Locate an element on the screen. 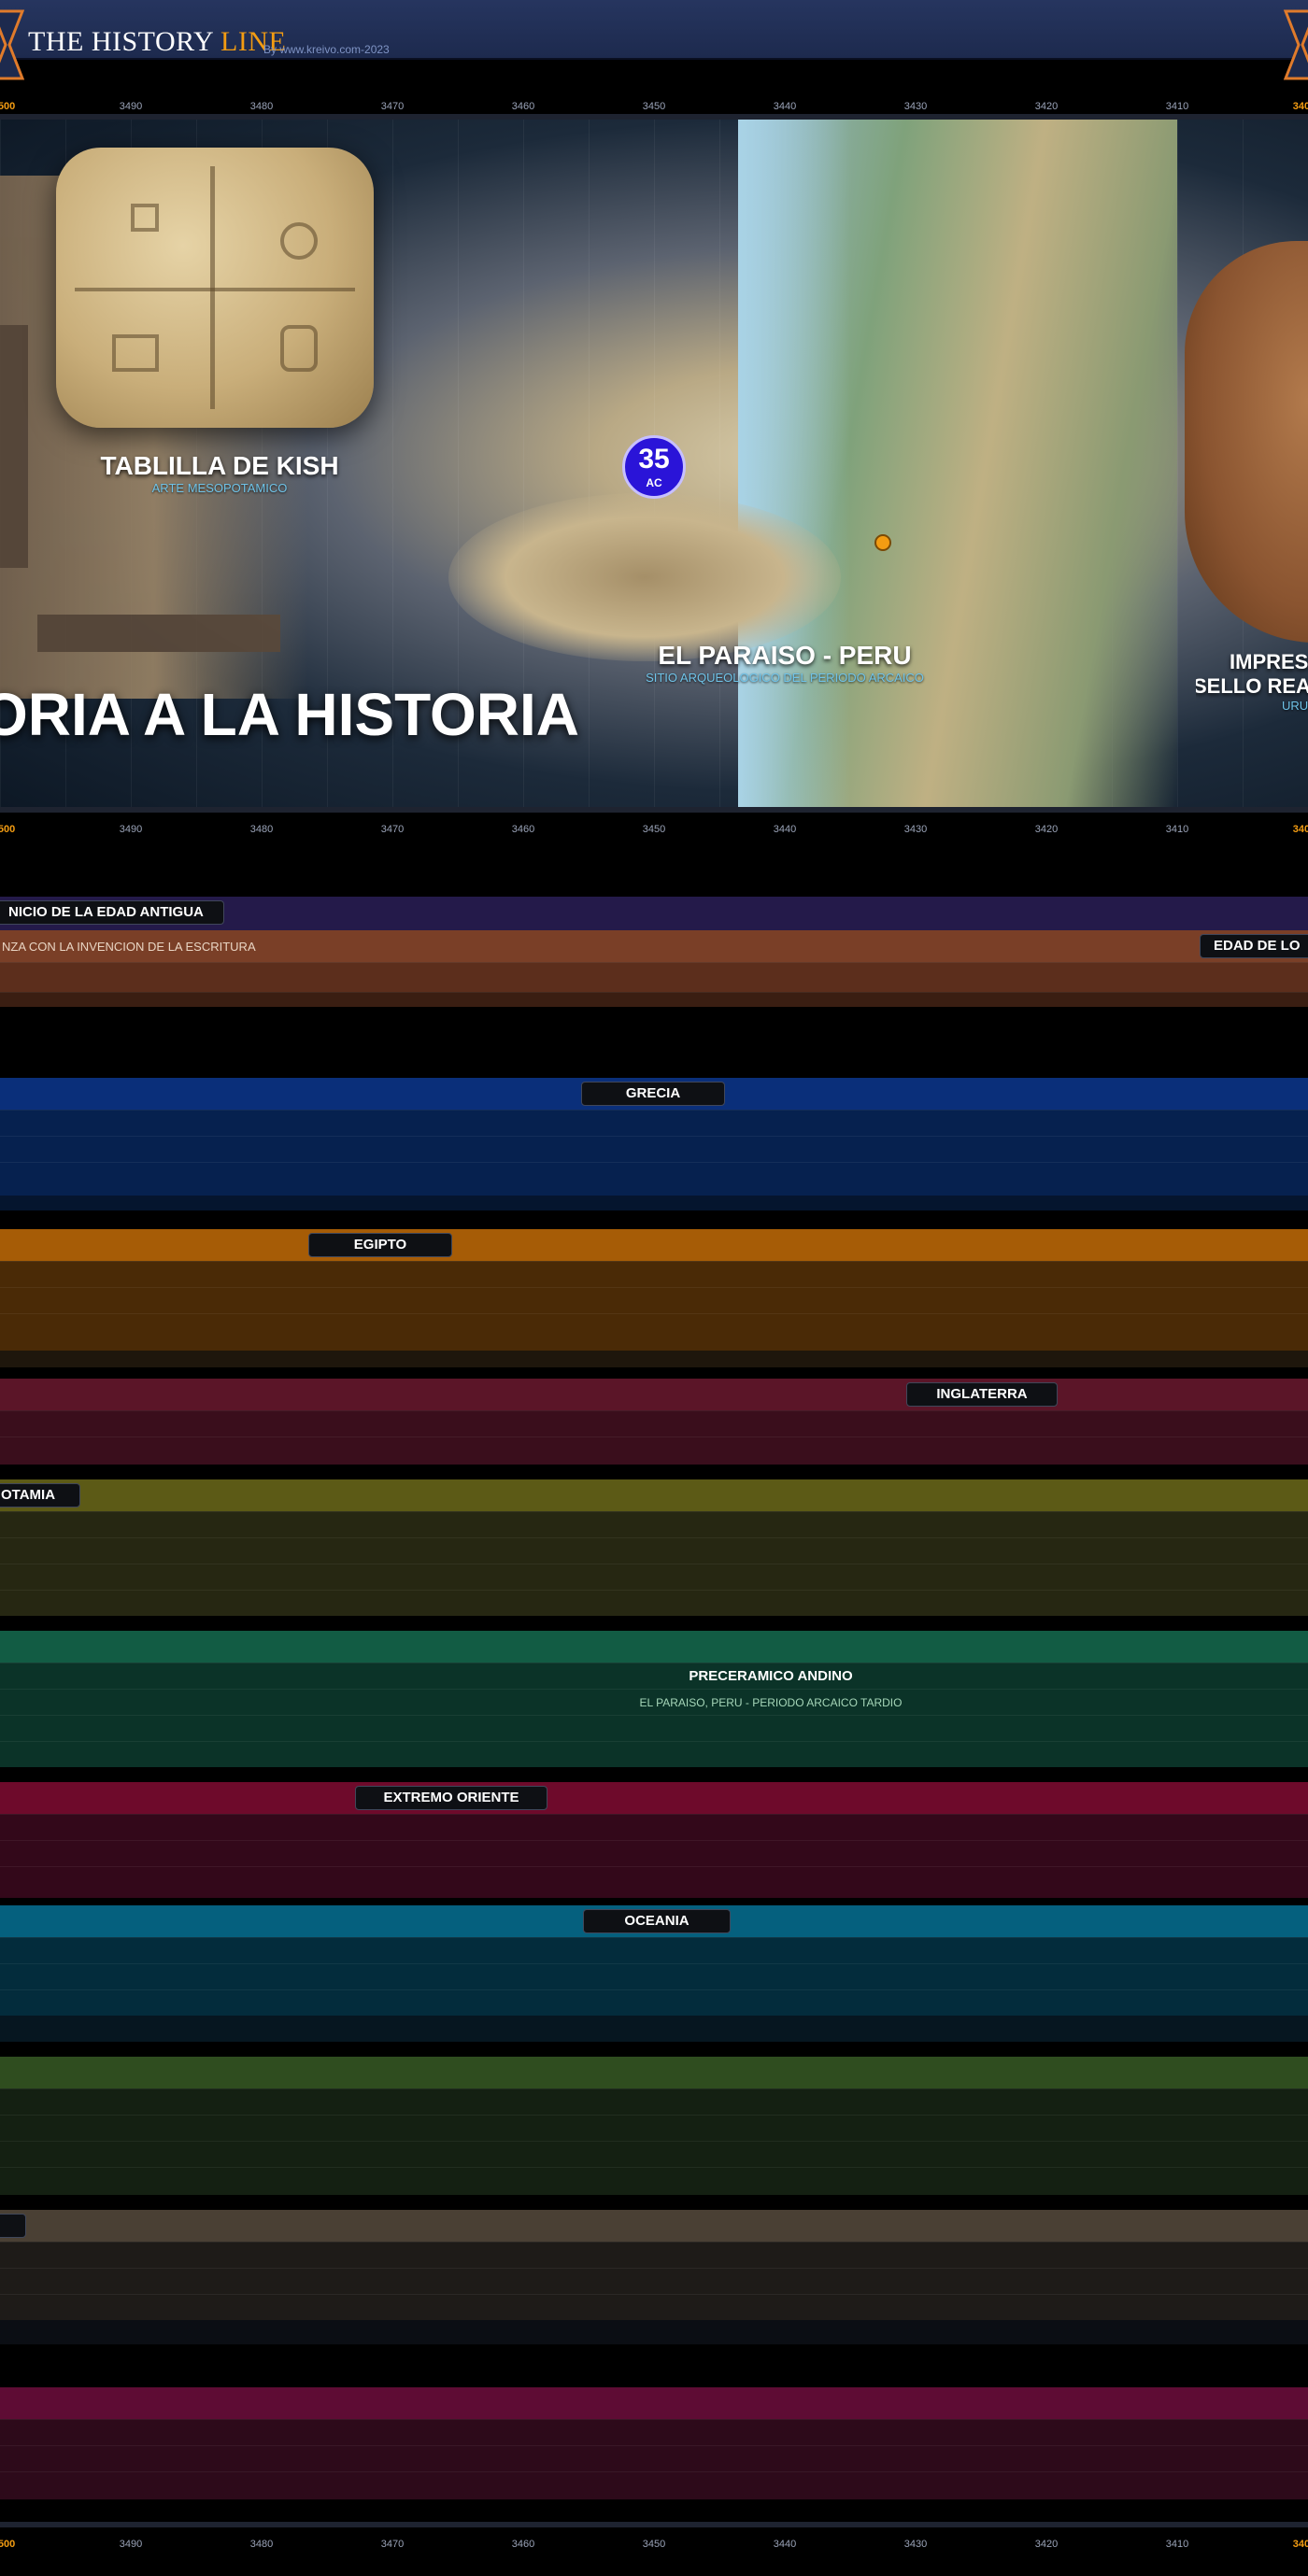 This screenshot has height=2576, width=1308. byline: By www.kreivo.com-2023 is located at coordinates (327, 49).